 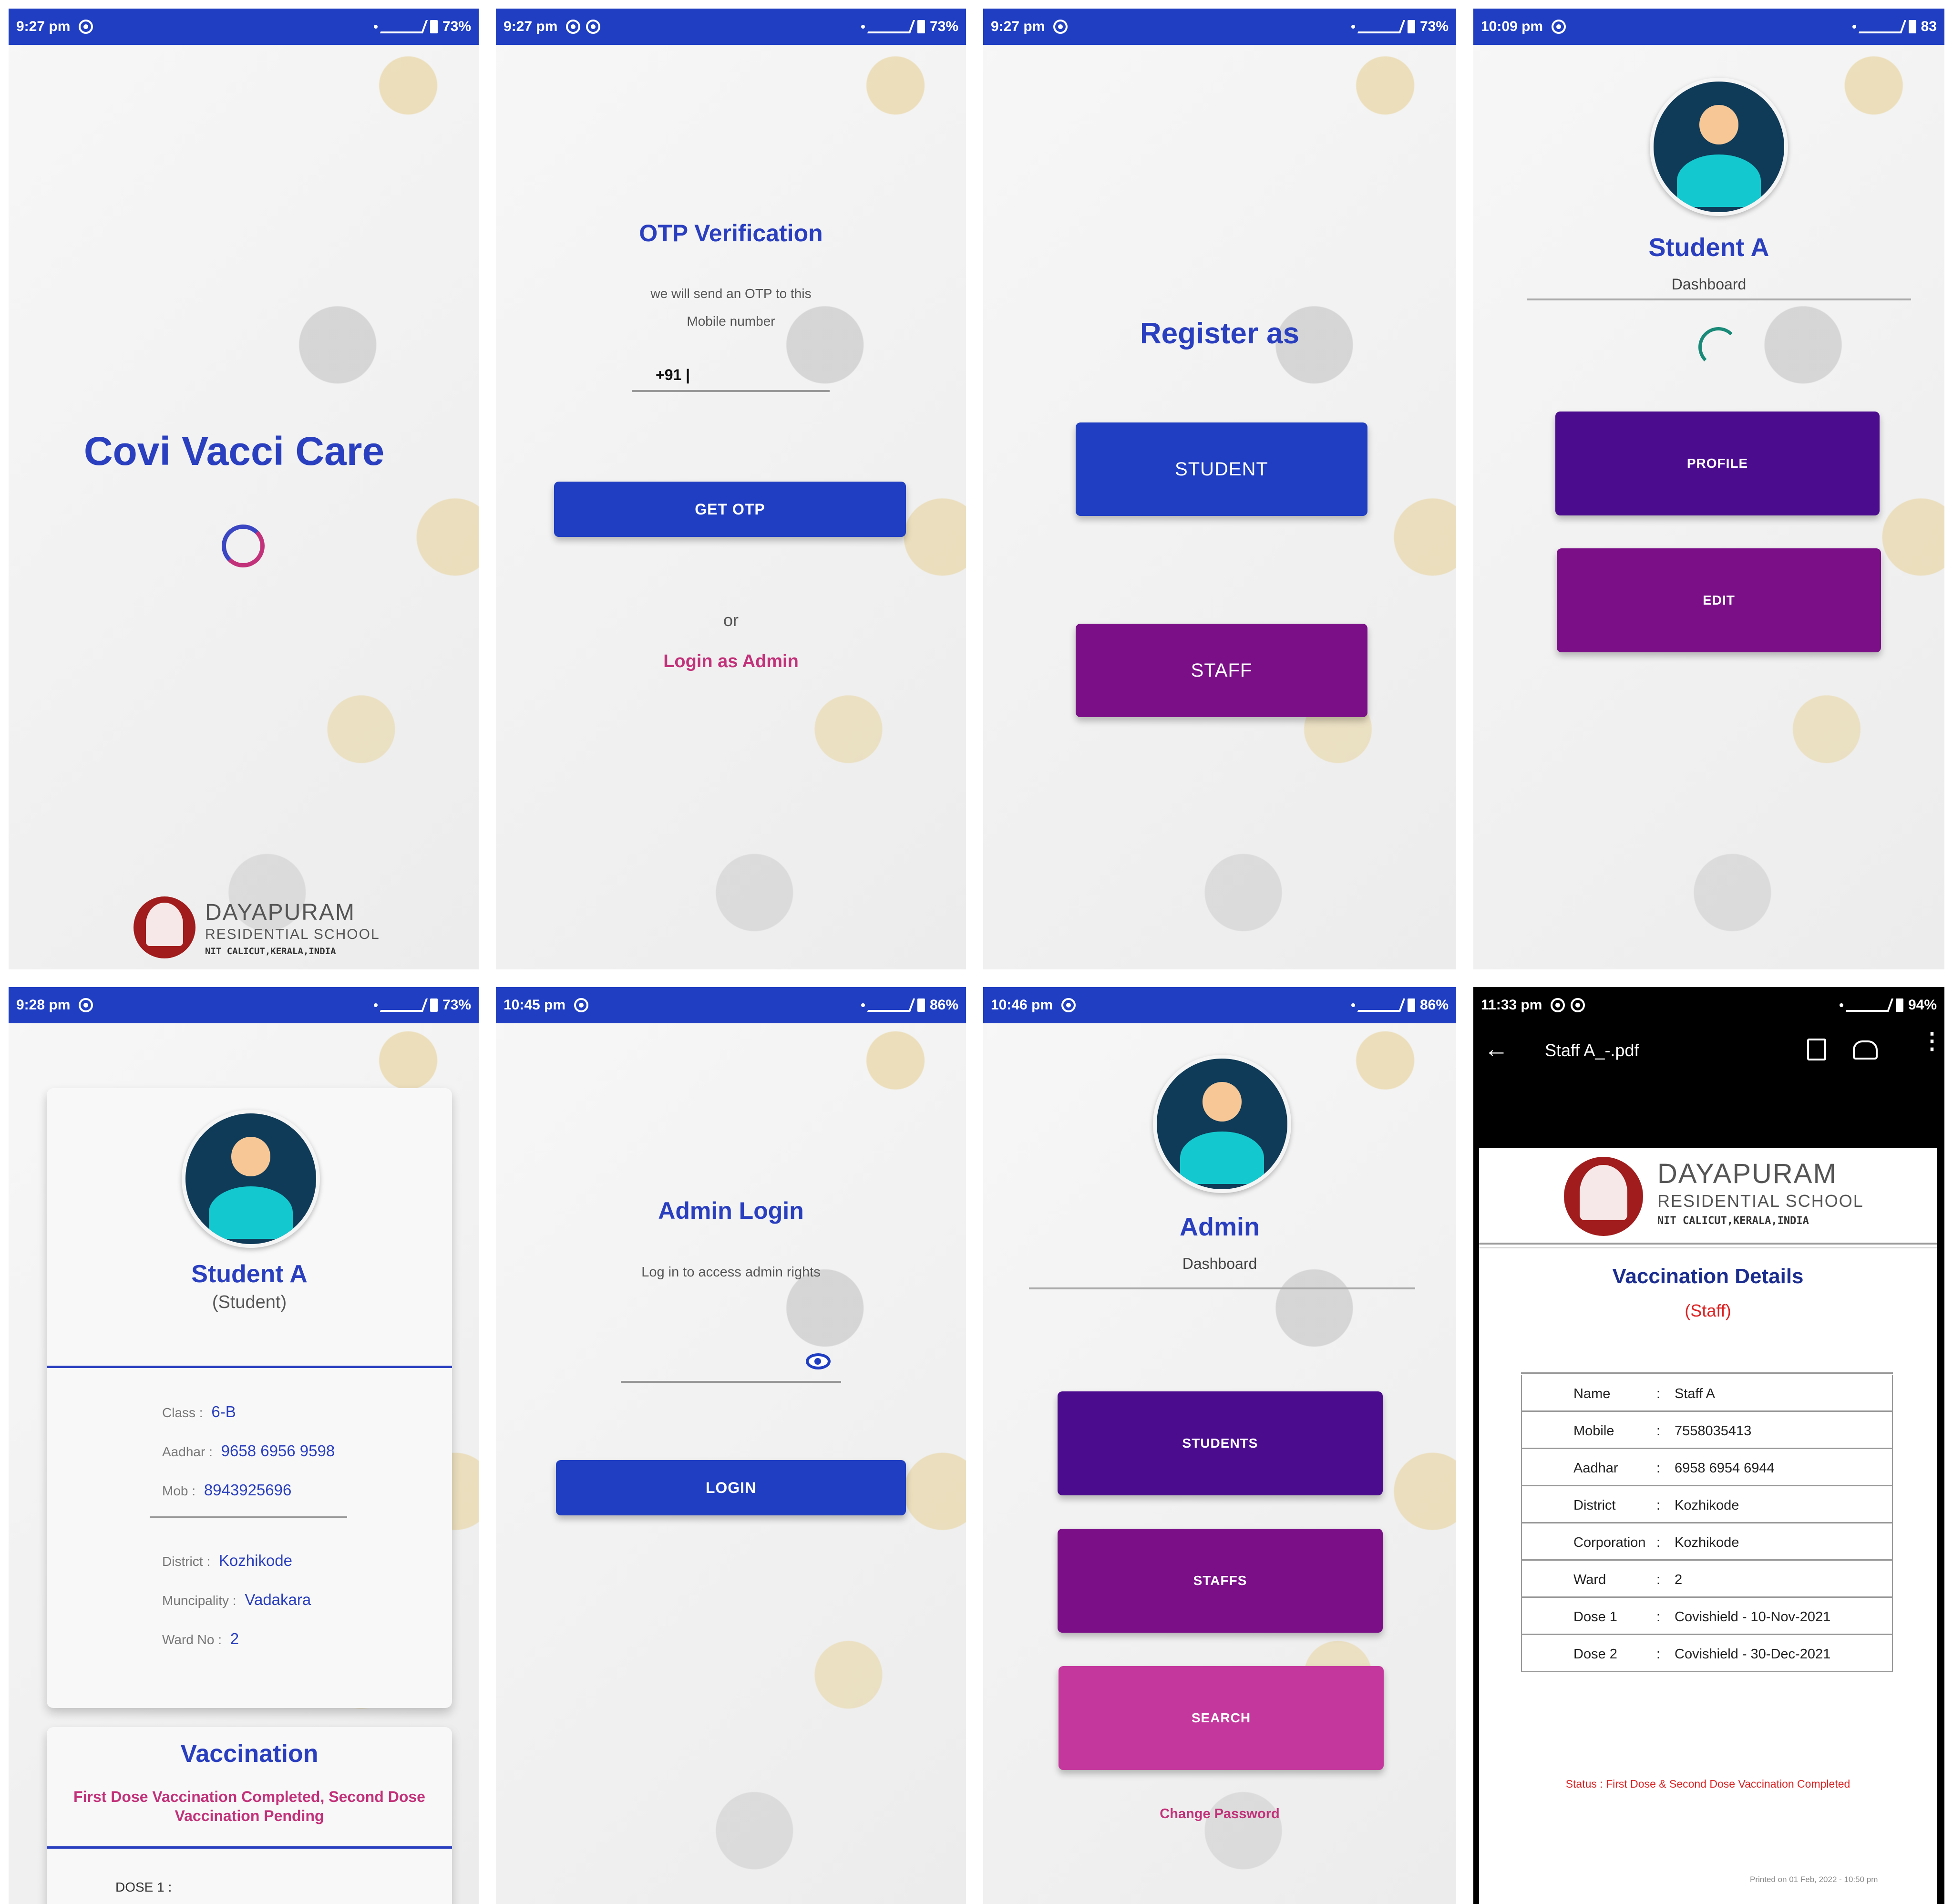 I want to click on field-label: Mob :, so click(x=179, y=1490).